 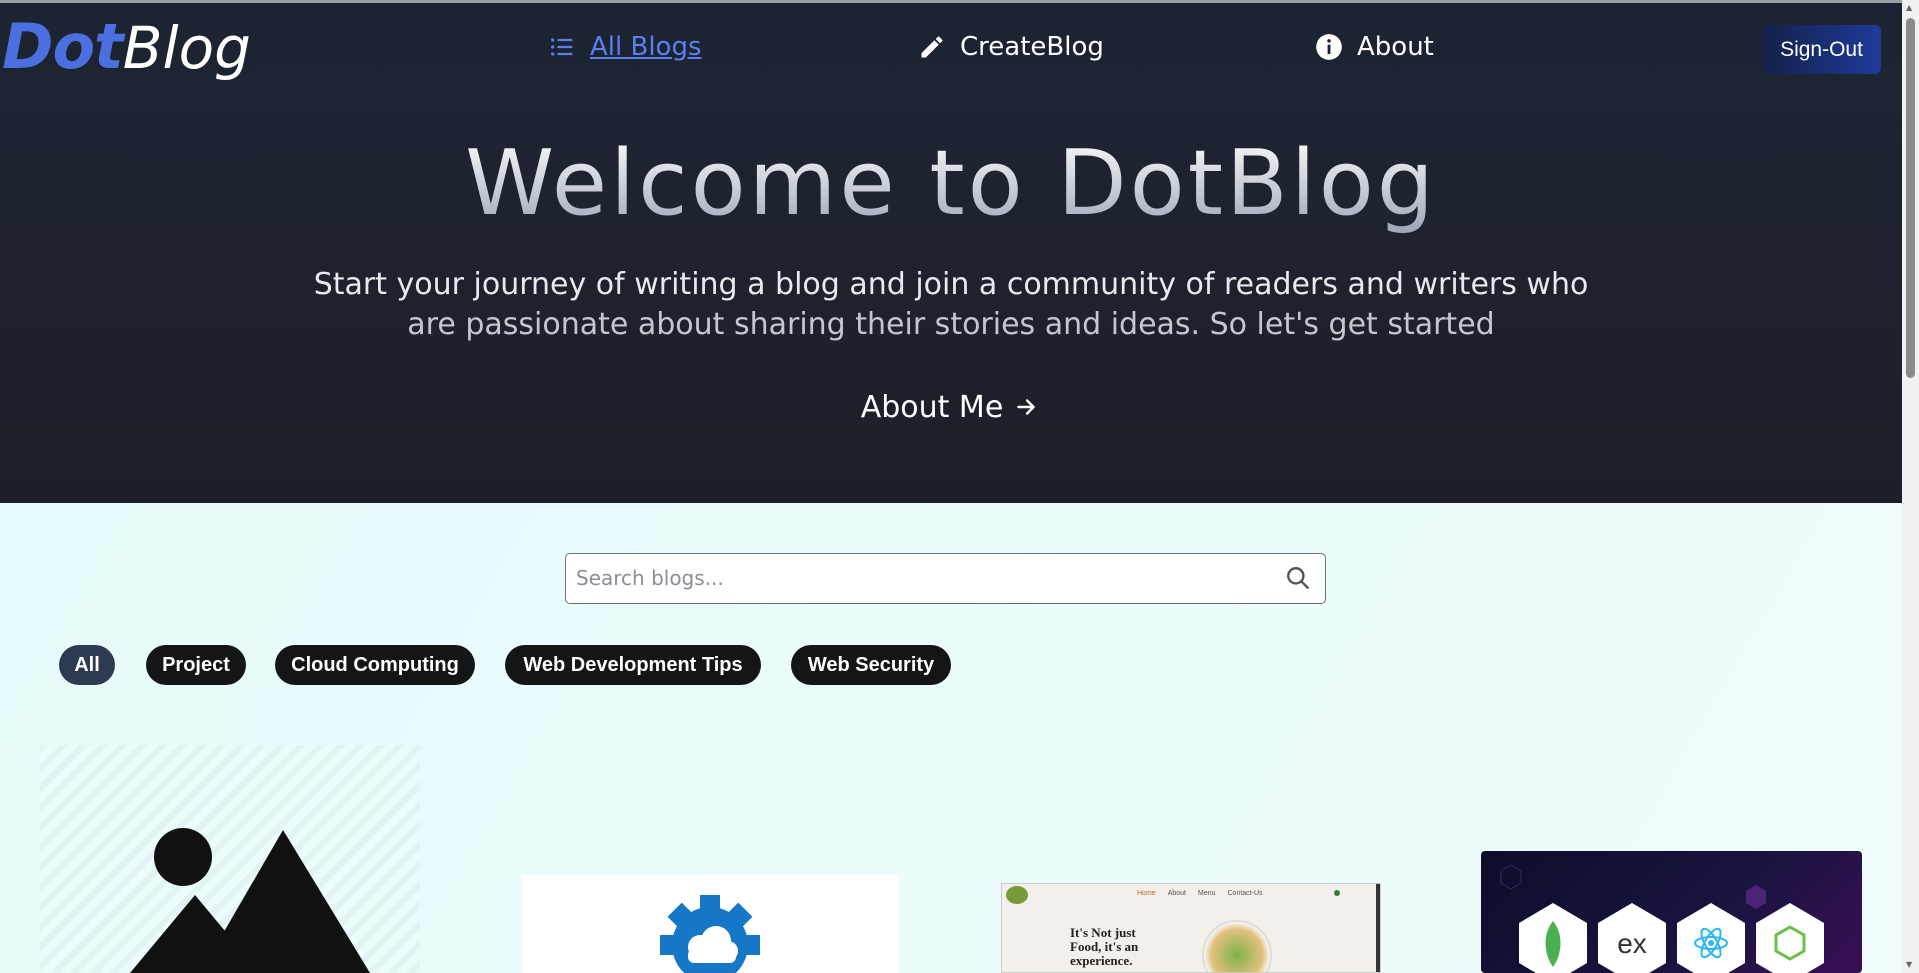 I want to click on food-menu-menu: Menu, so click(x=1206, y=893).